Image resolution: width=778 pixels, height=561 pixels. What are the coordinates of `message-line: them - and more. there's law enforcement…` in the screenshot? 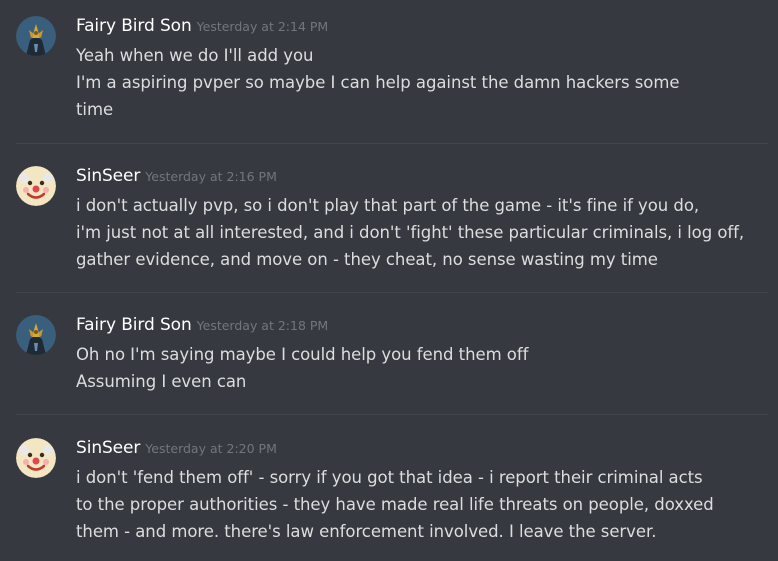 It's located at (366, 531).